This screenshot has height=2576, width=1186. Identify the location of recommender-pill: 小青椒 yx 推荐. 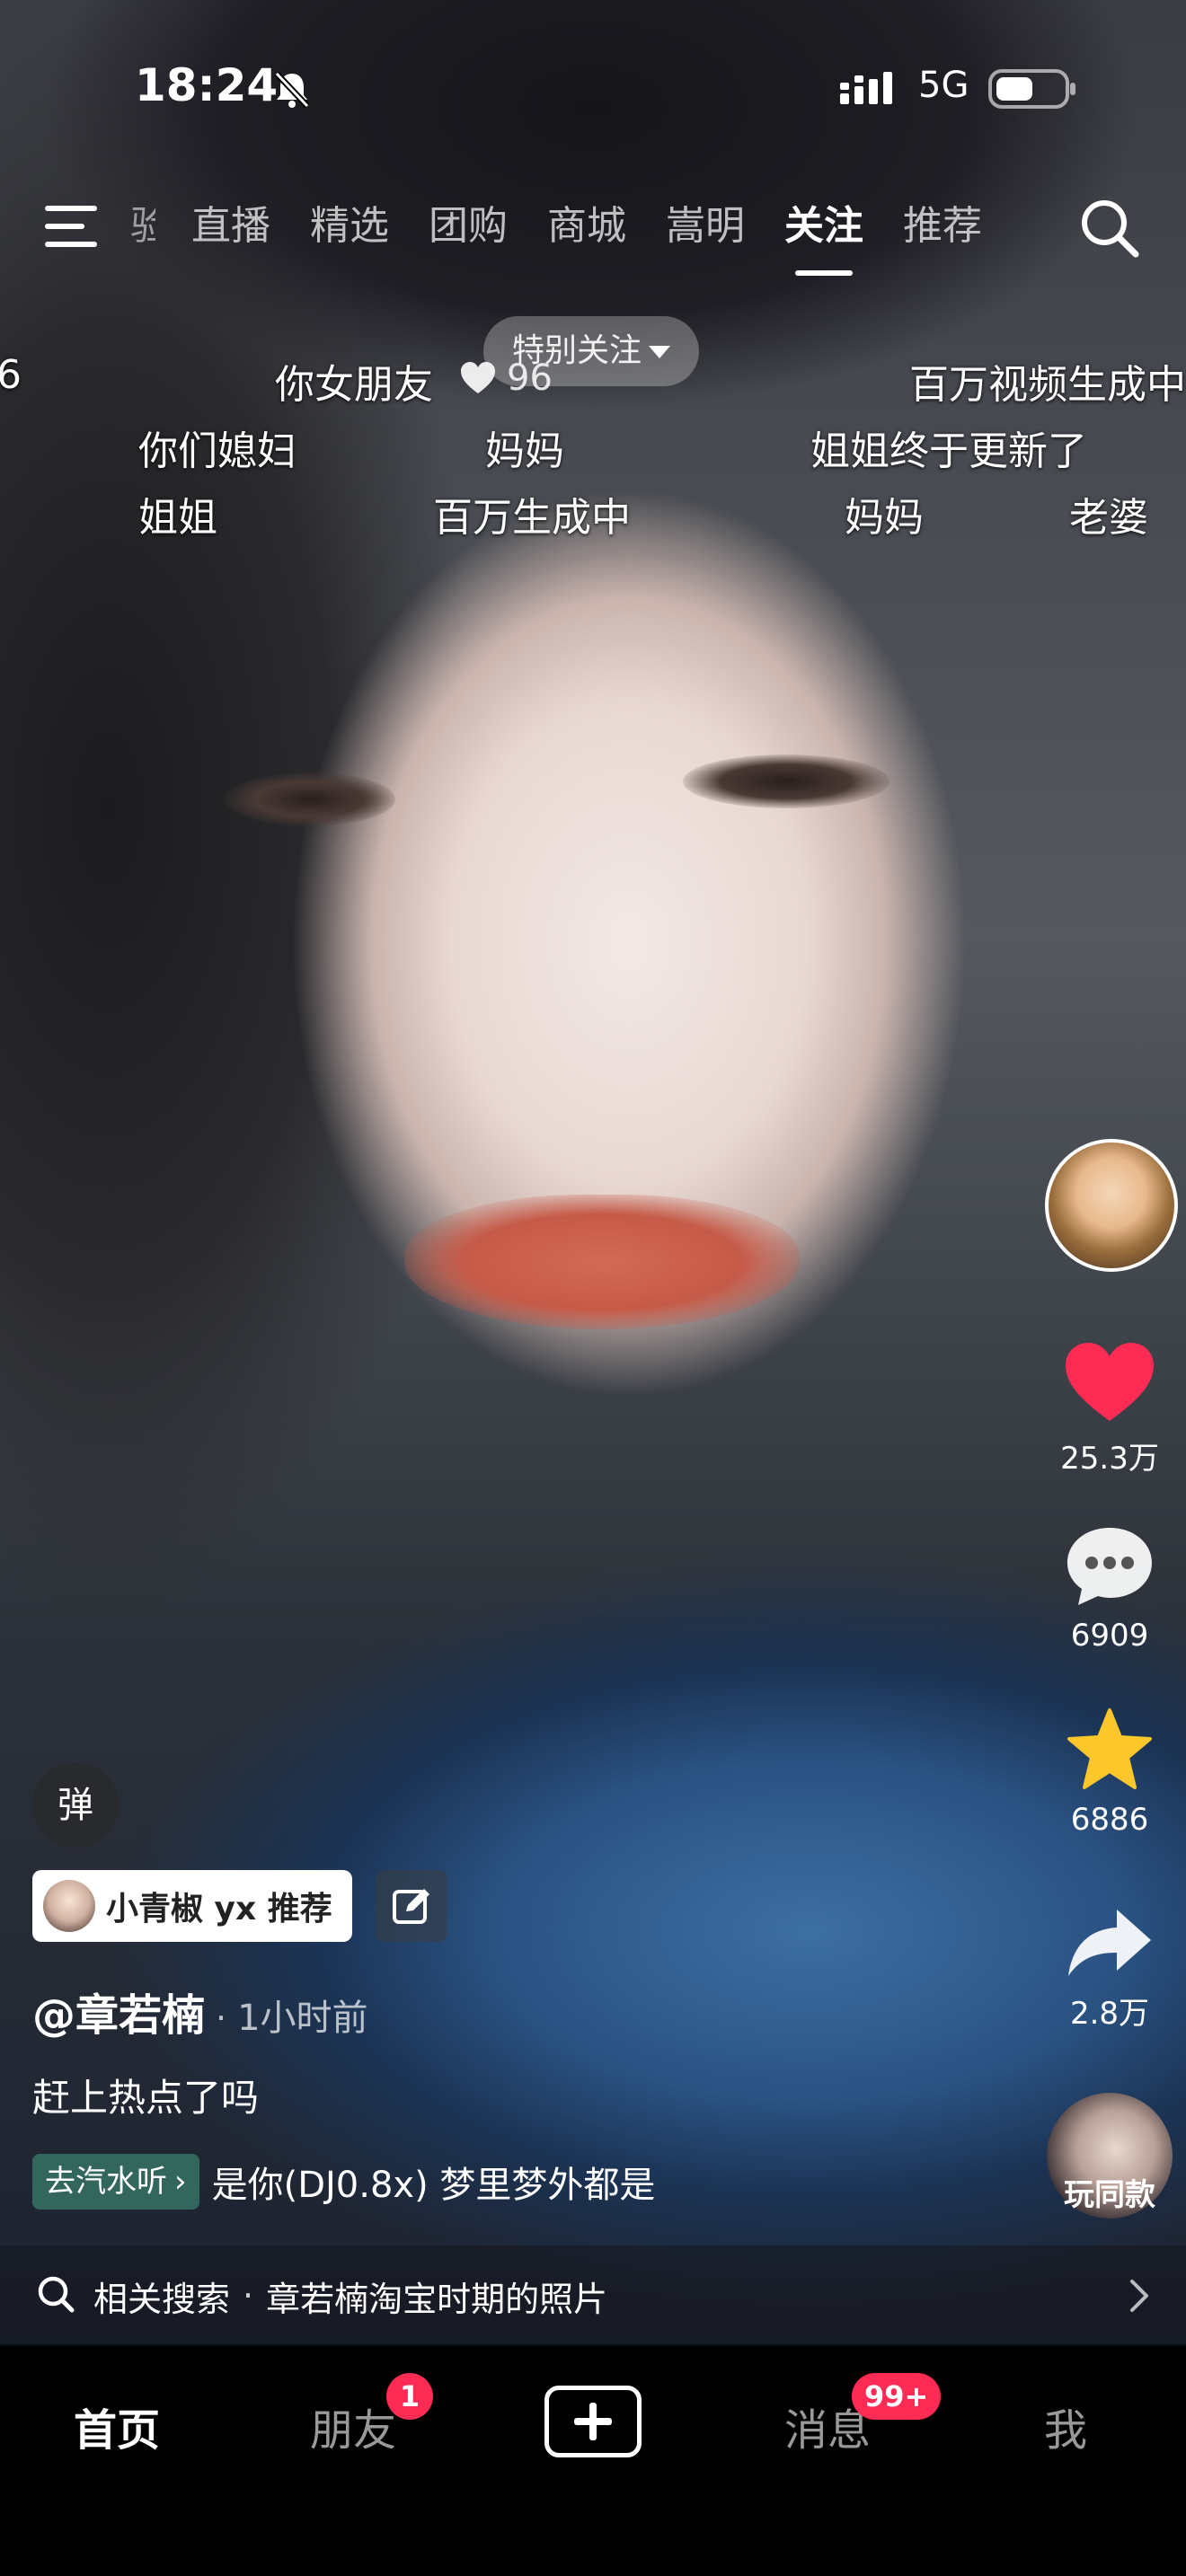
(192, 1906).